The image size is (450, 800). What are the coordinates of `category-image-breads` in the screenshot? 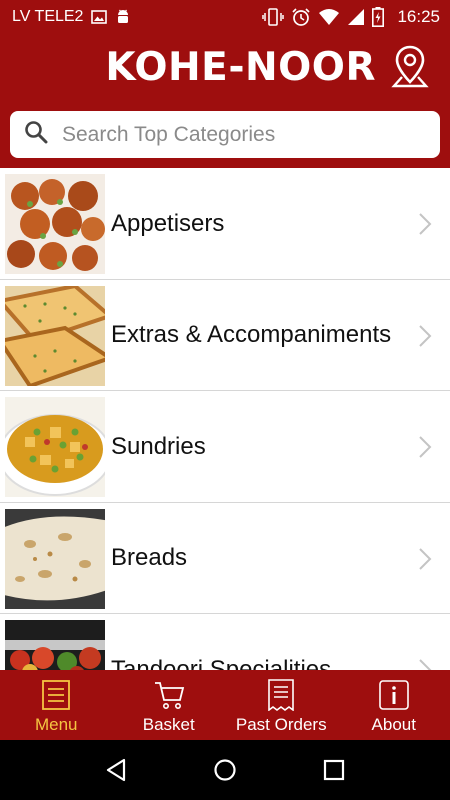 It's located at (55, 558).